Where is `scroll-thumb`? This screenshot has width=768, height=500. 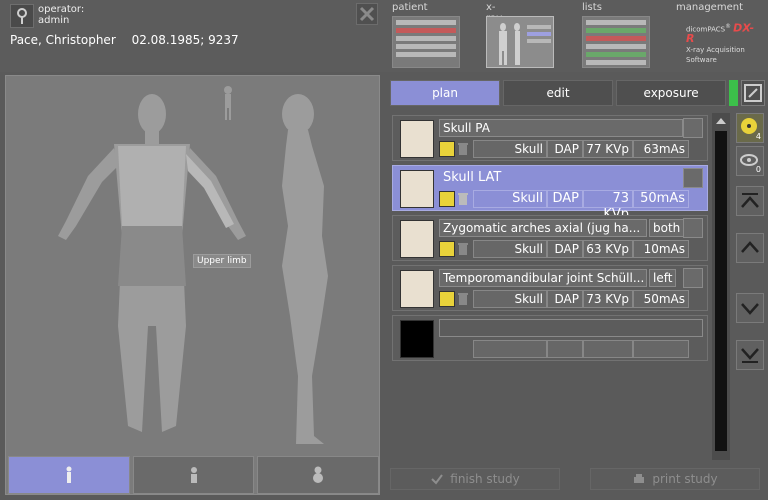 scroll-thumb is located at coordinates (721, 291).